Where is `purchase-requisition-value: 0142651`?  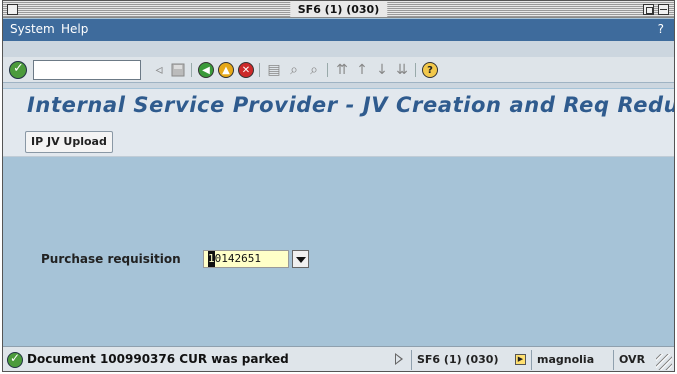 purchase-requisition-value: 0142651 is located at coordinates (237, 258).